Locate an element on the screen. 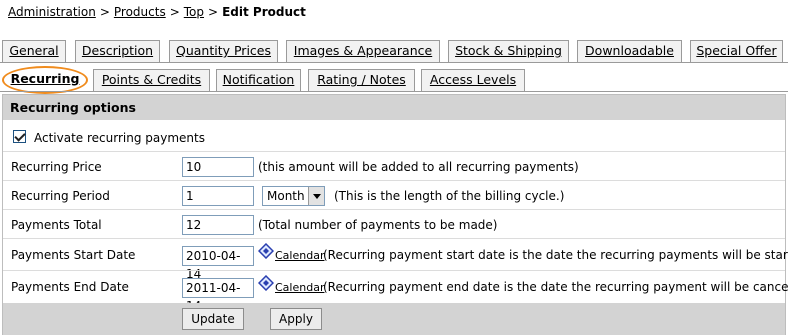 Image resolution: width=788 pixels, height=335 pixels. active-tab-highlight is located at coordinates (45, 80).